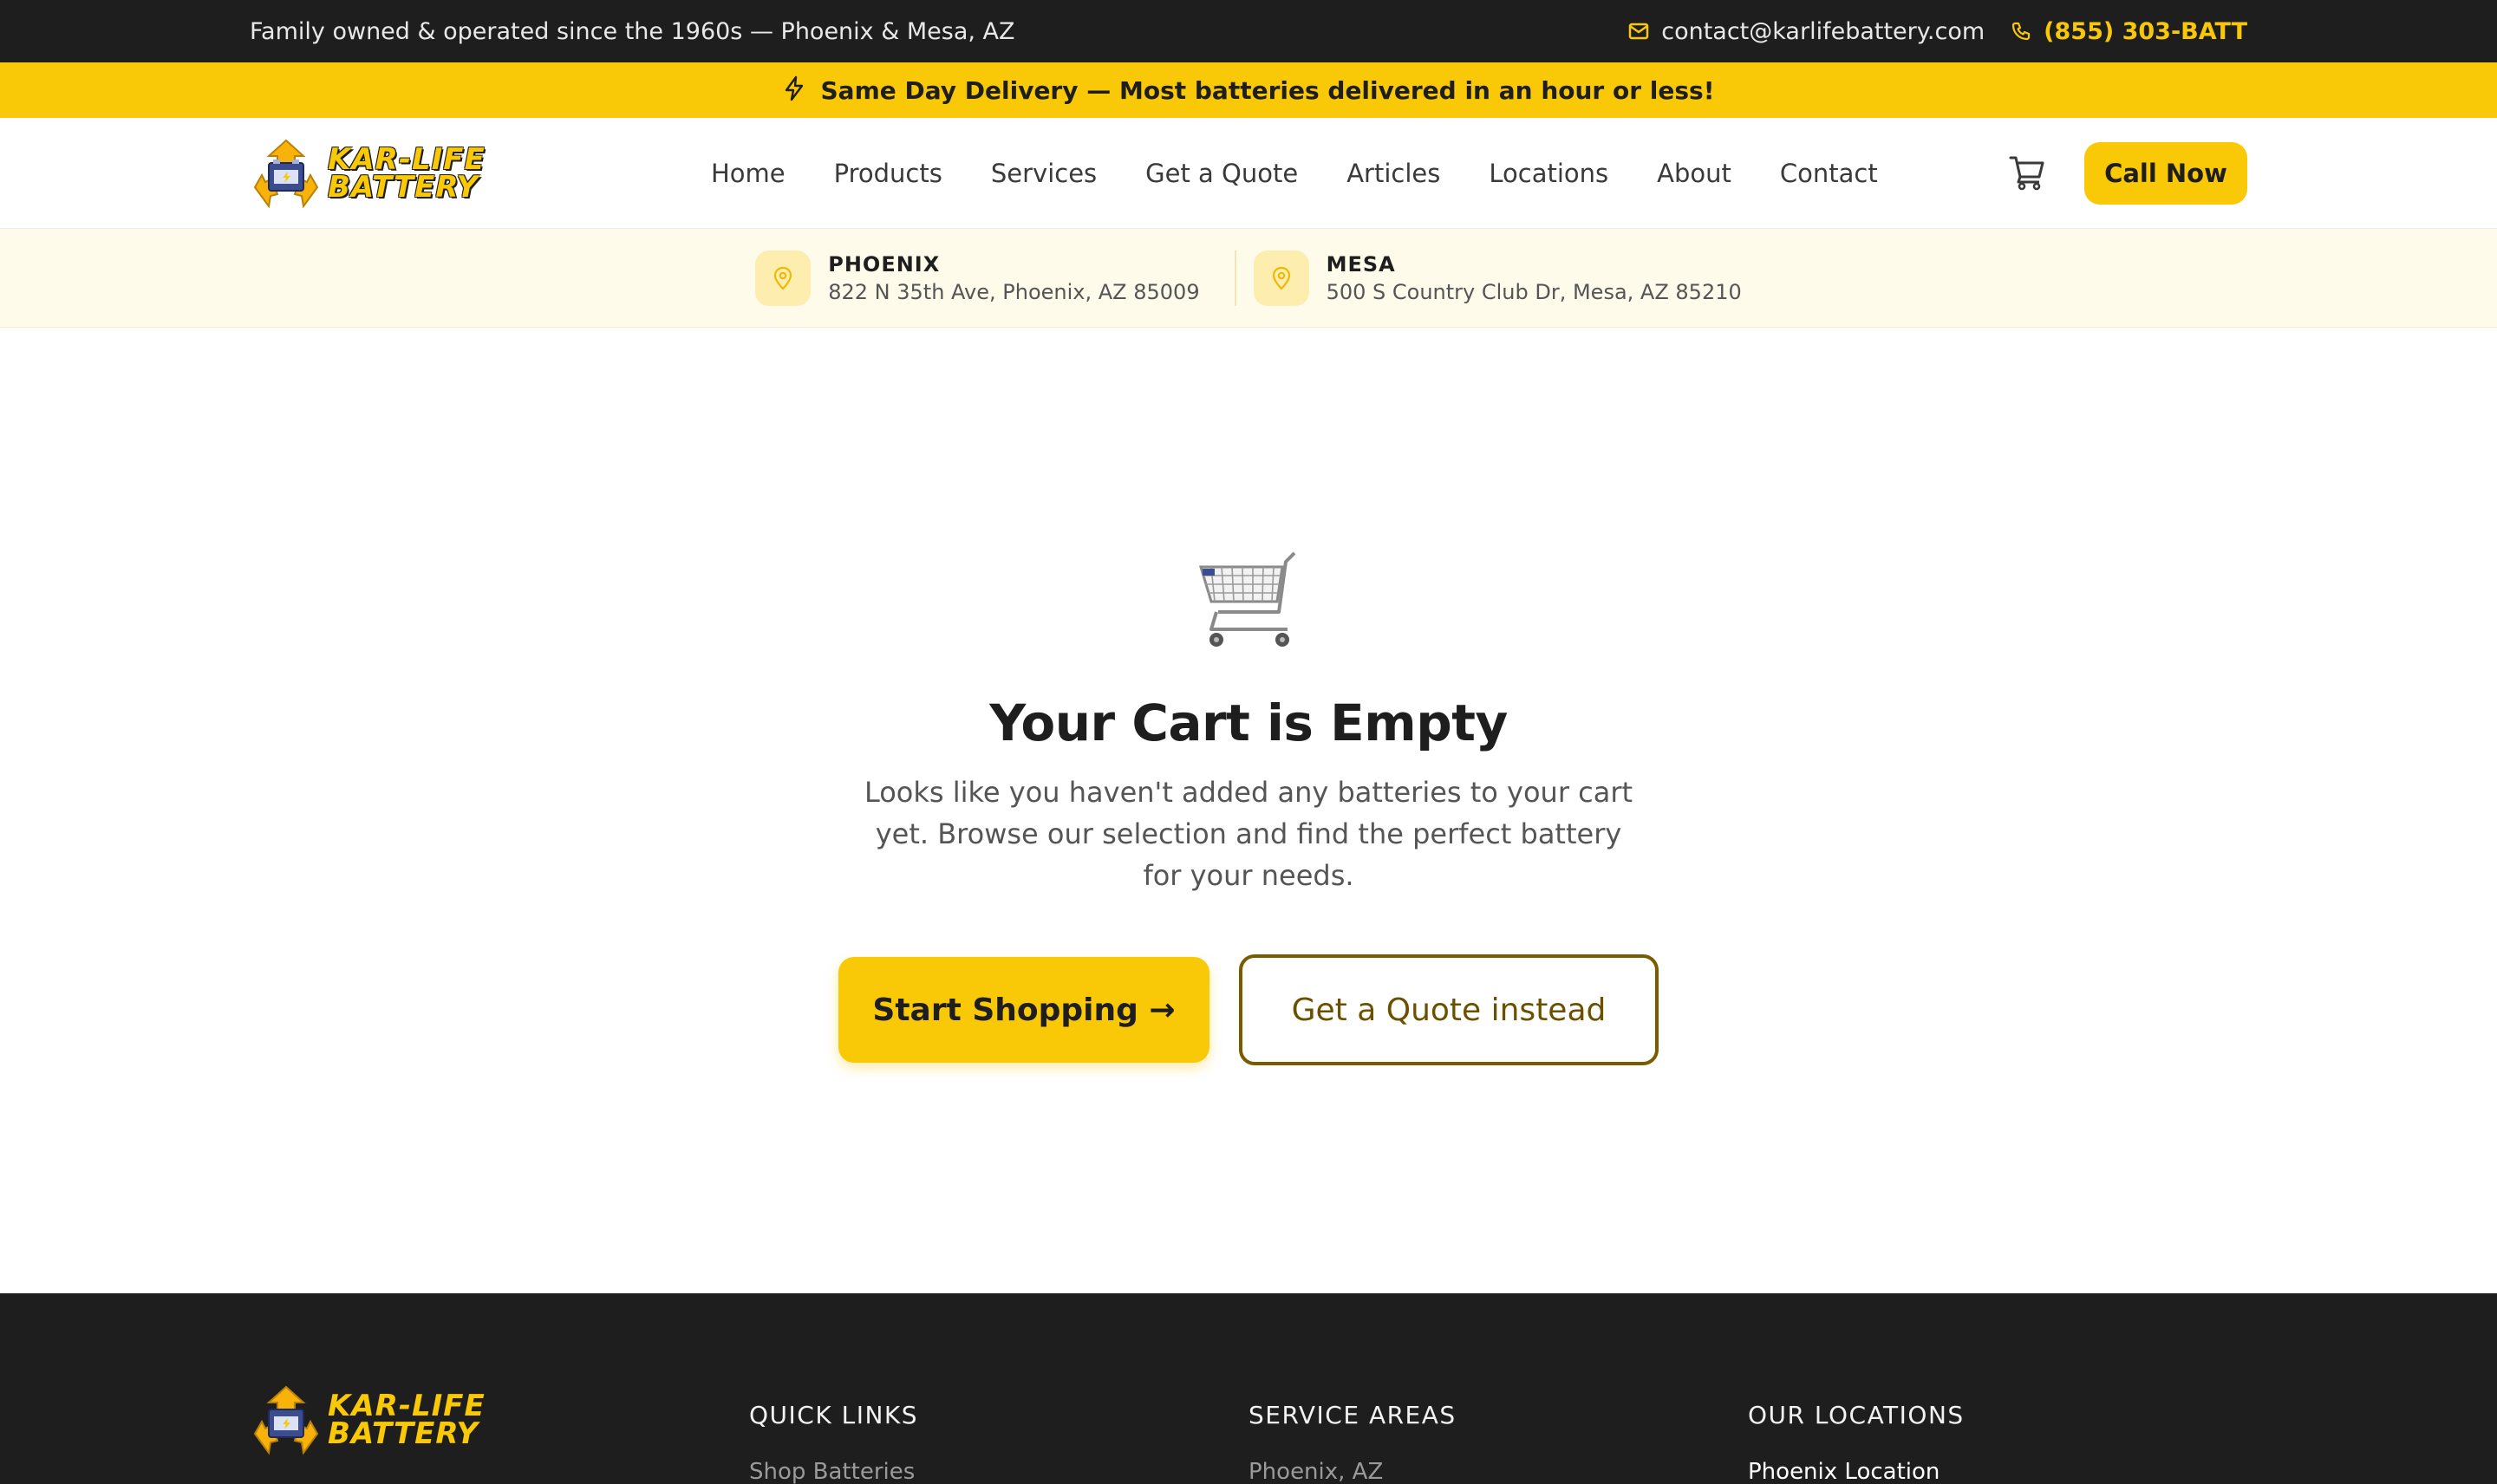 The width and height of the screenshot is (2497, 1484). Describe the element at coordinates (2027, 173) in the screenshot. I see `cart-icon` at that location.